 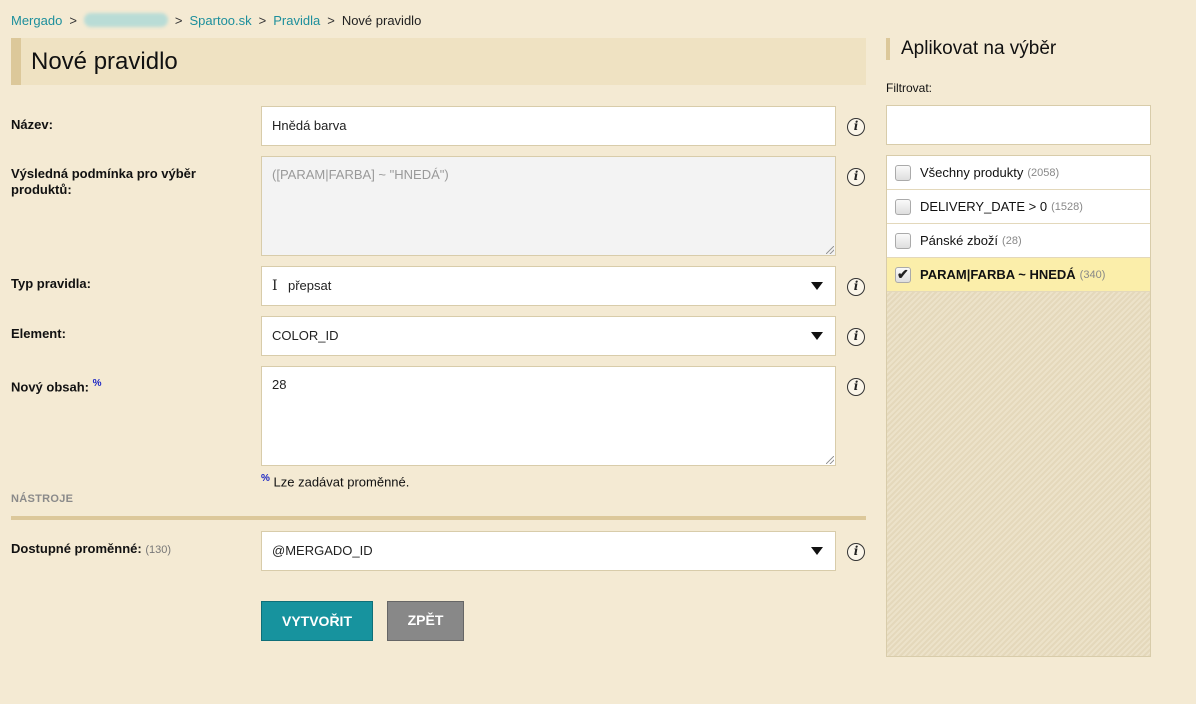 I want to click on condition-textarea: ([PARAM|FARBA] ~ "HNEDÁ"), so click(x=548, y=206).